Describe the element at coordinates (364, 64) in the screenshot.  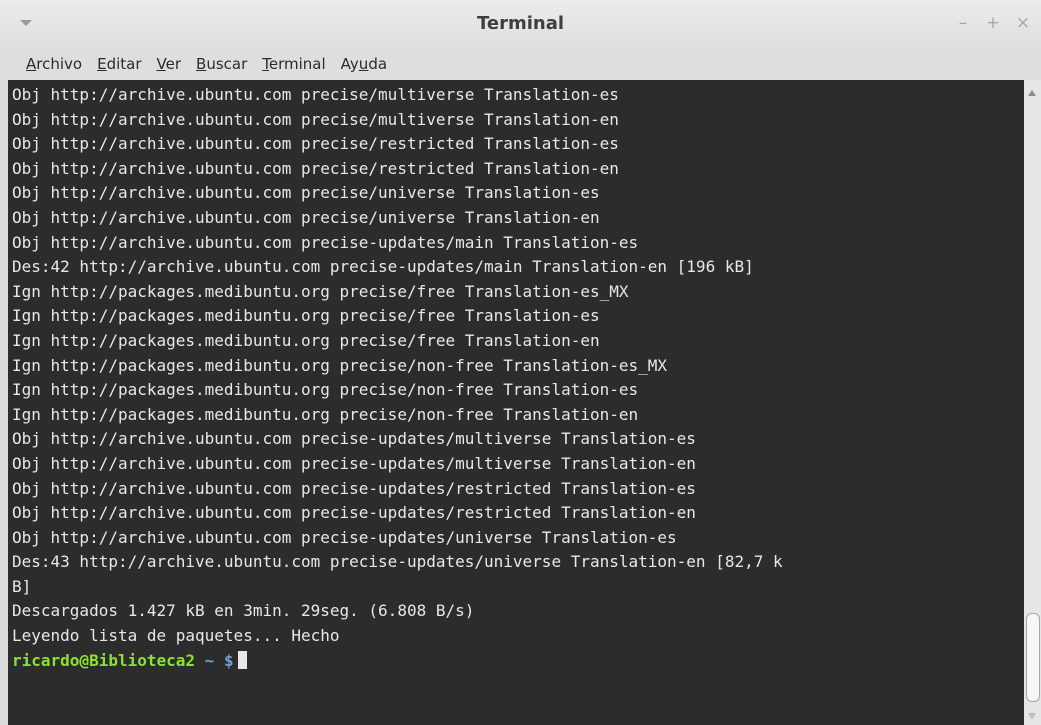
I see `menu-ayuda: Ayuda` at that location.